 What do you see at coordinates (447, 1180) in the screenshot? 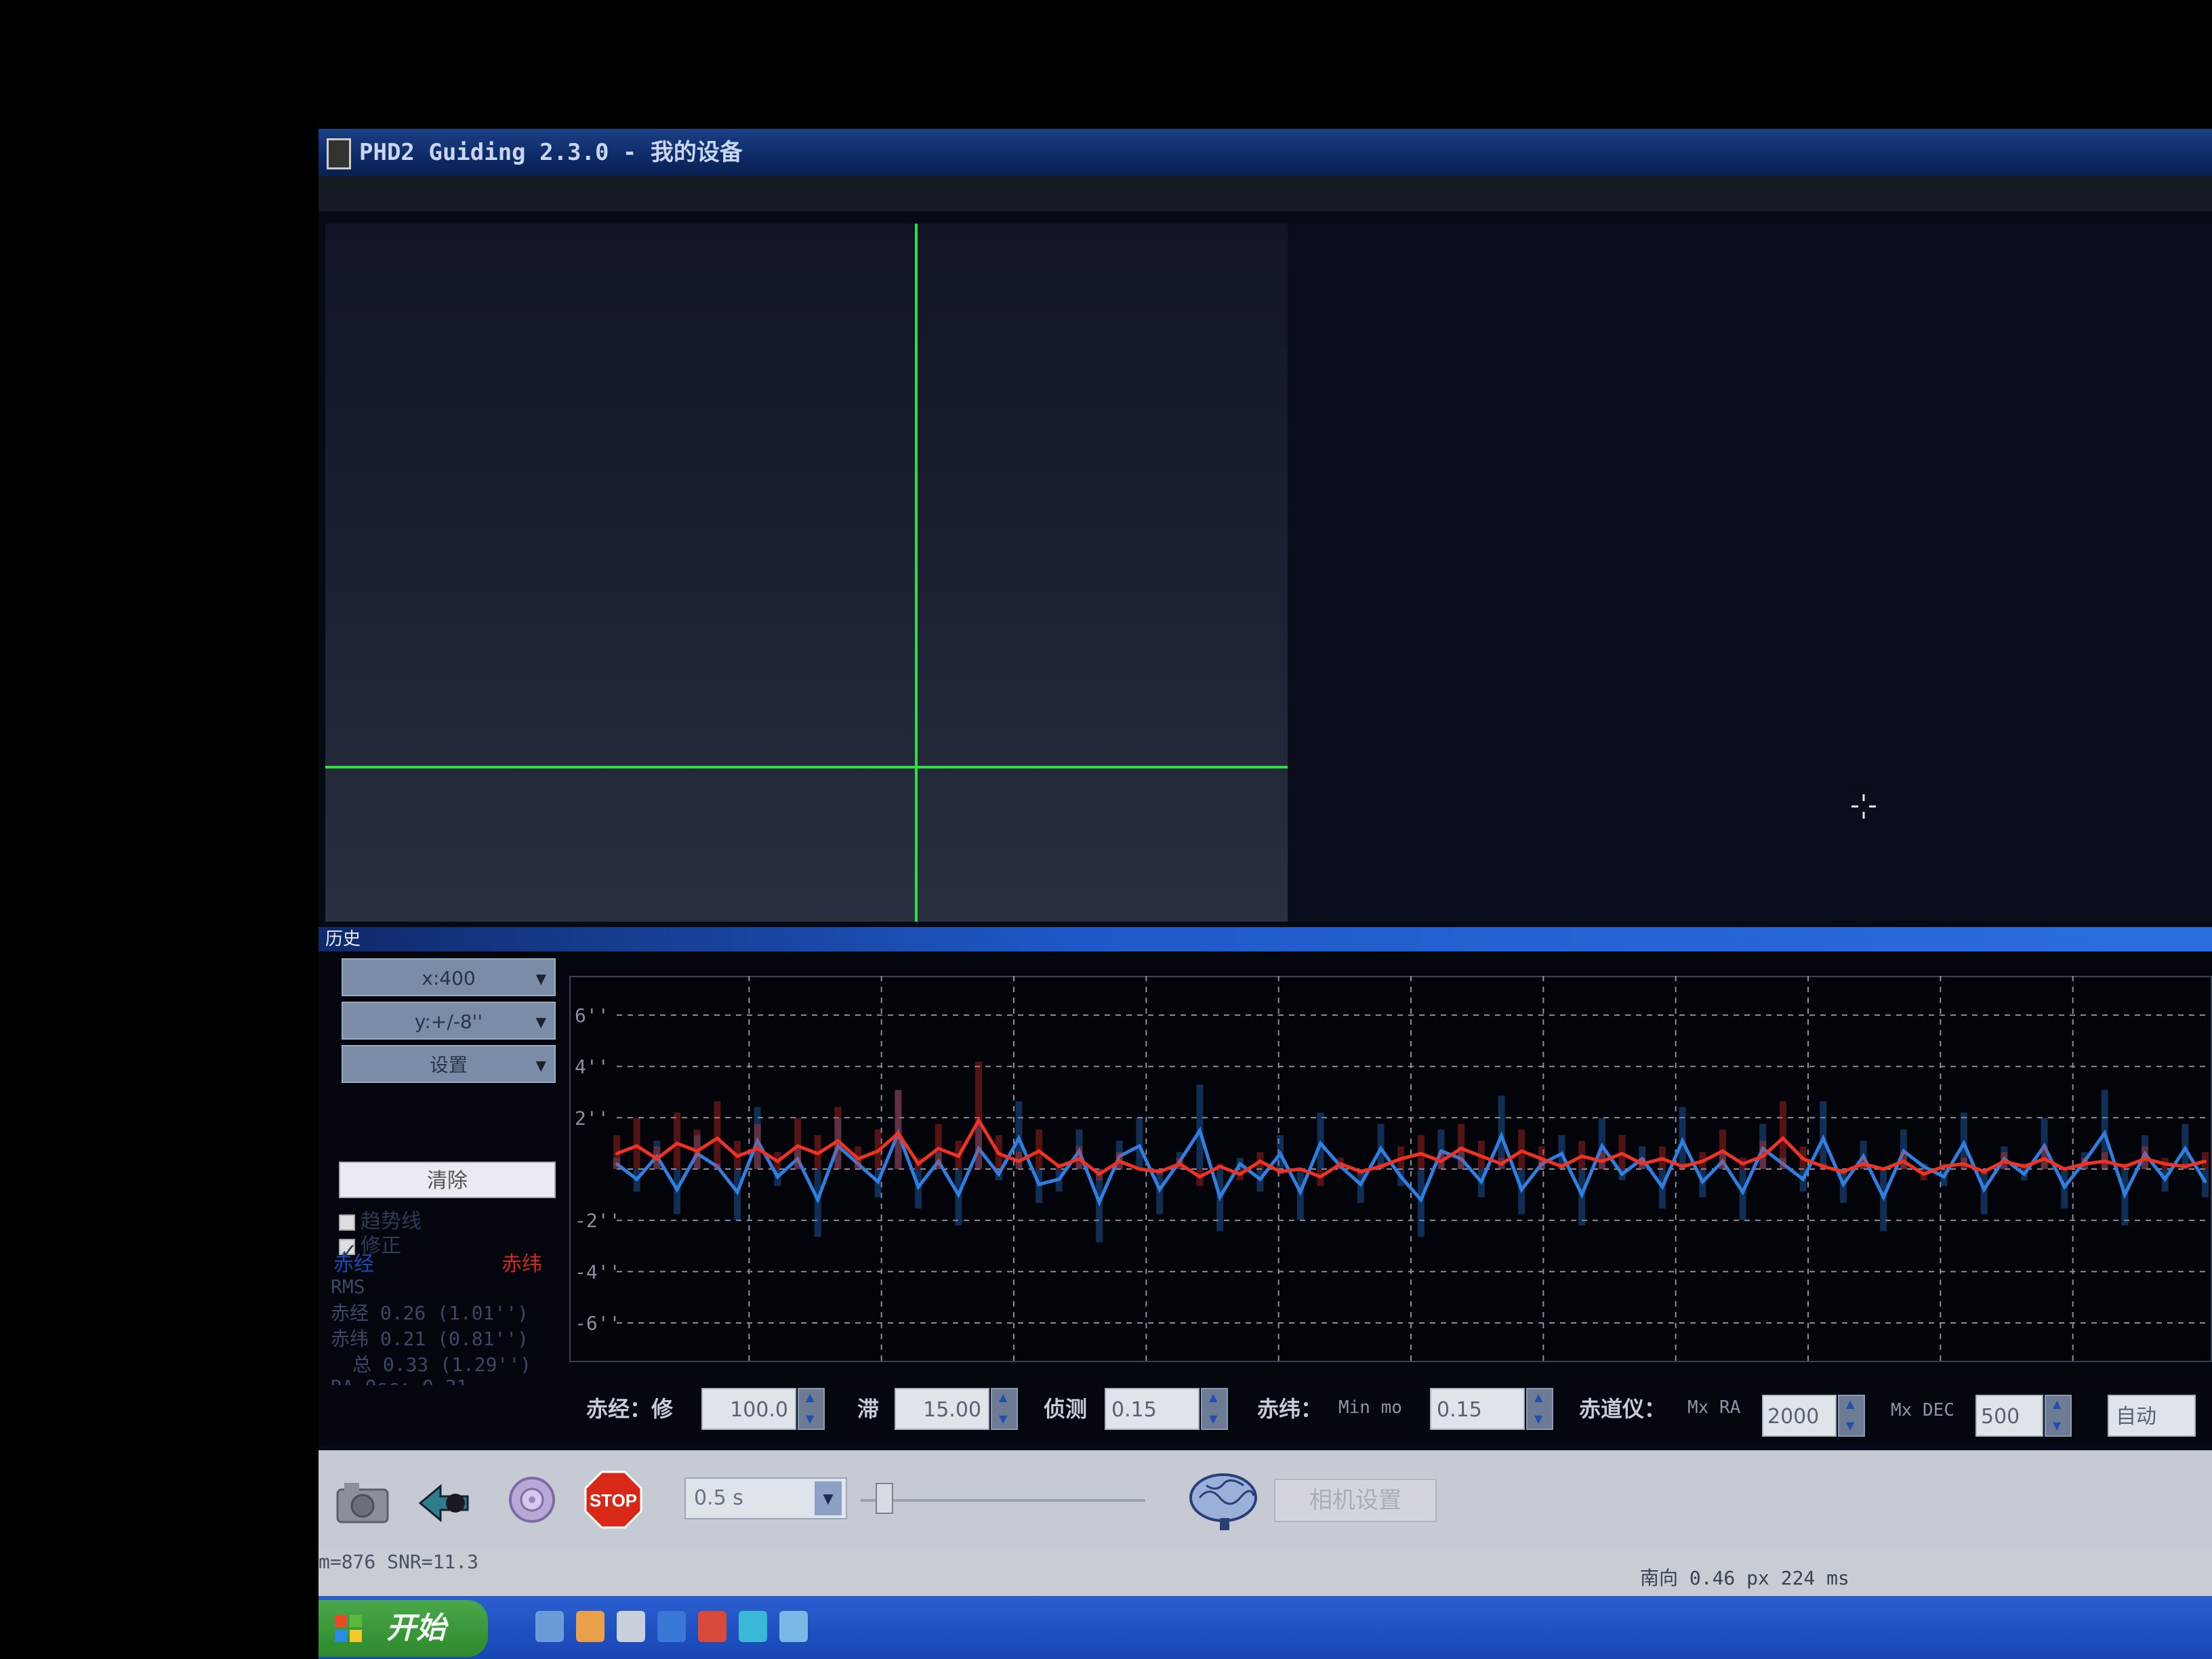
I see `clear-button: 清除` at bounding box center [447, 1180].